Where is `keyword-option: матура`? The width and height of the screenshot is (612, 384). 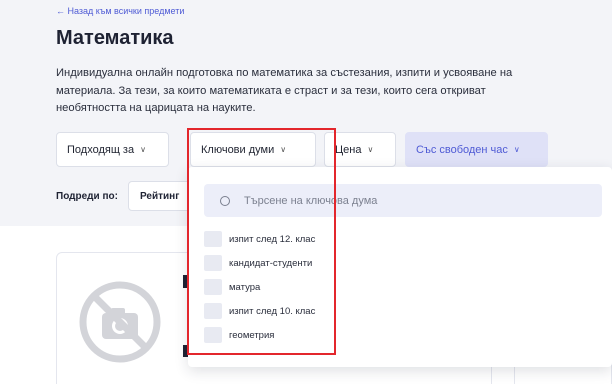
keyword-option: матура is located at coordinates (232, 287).